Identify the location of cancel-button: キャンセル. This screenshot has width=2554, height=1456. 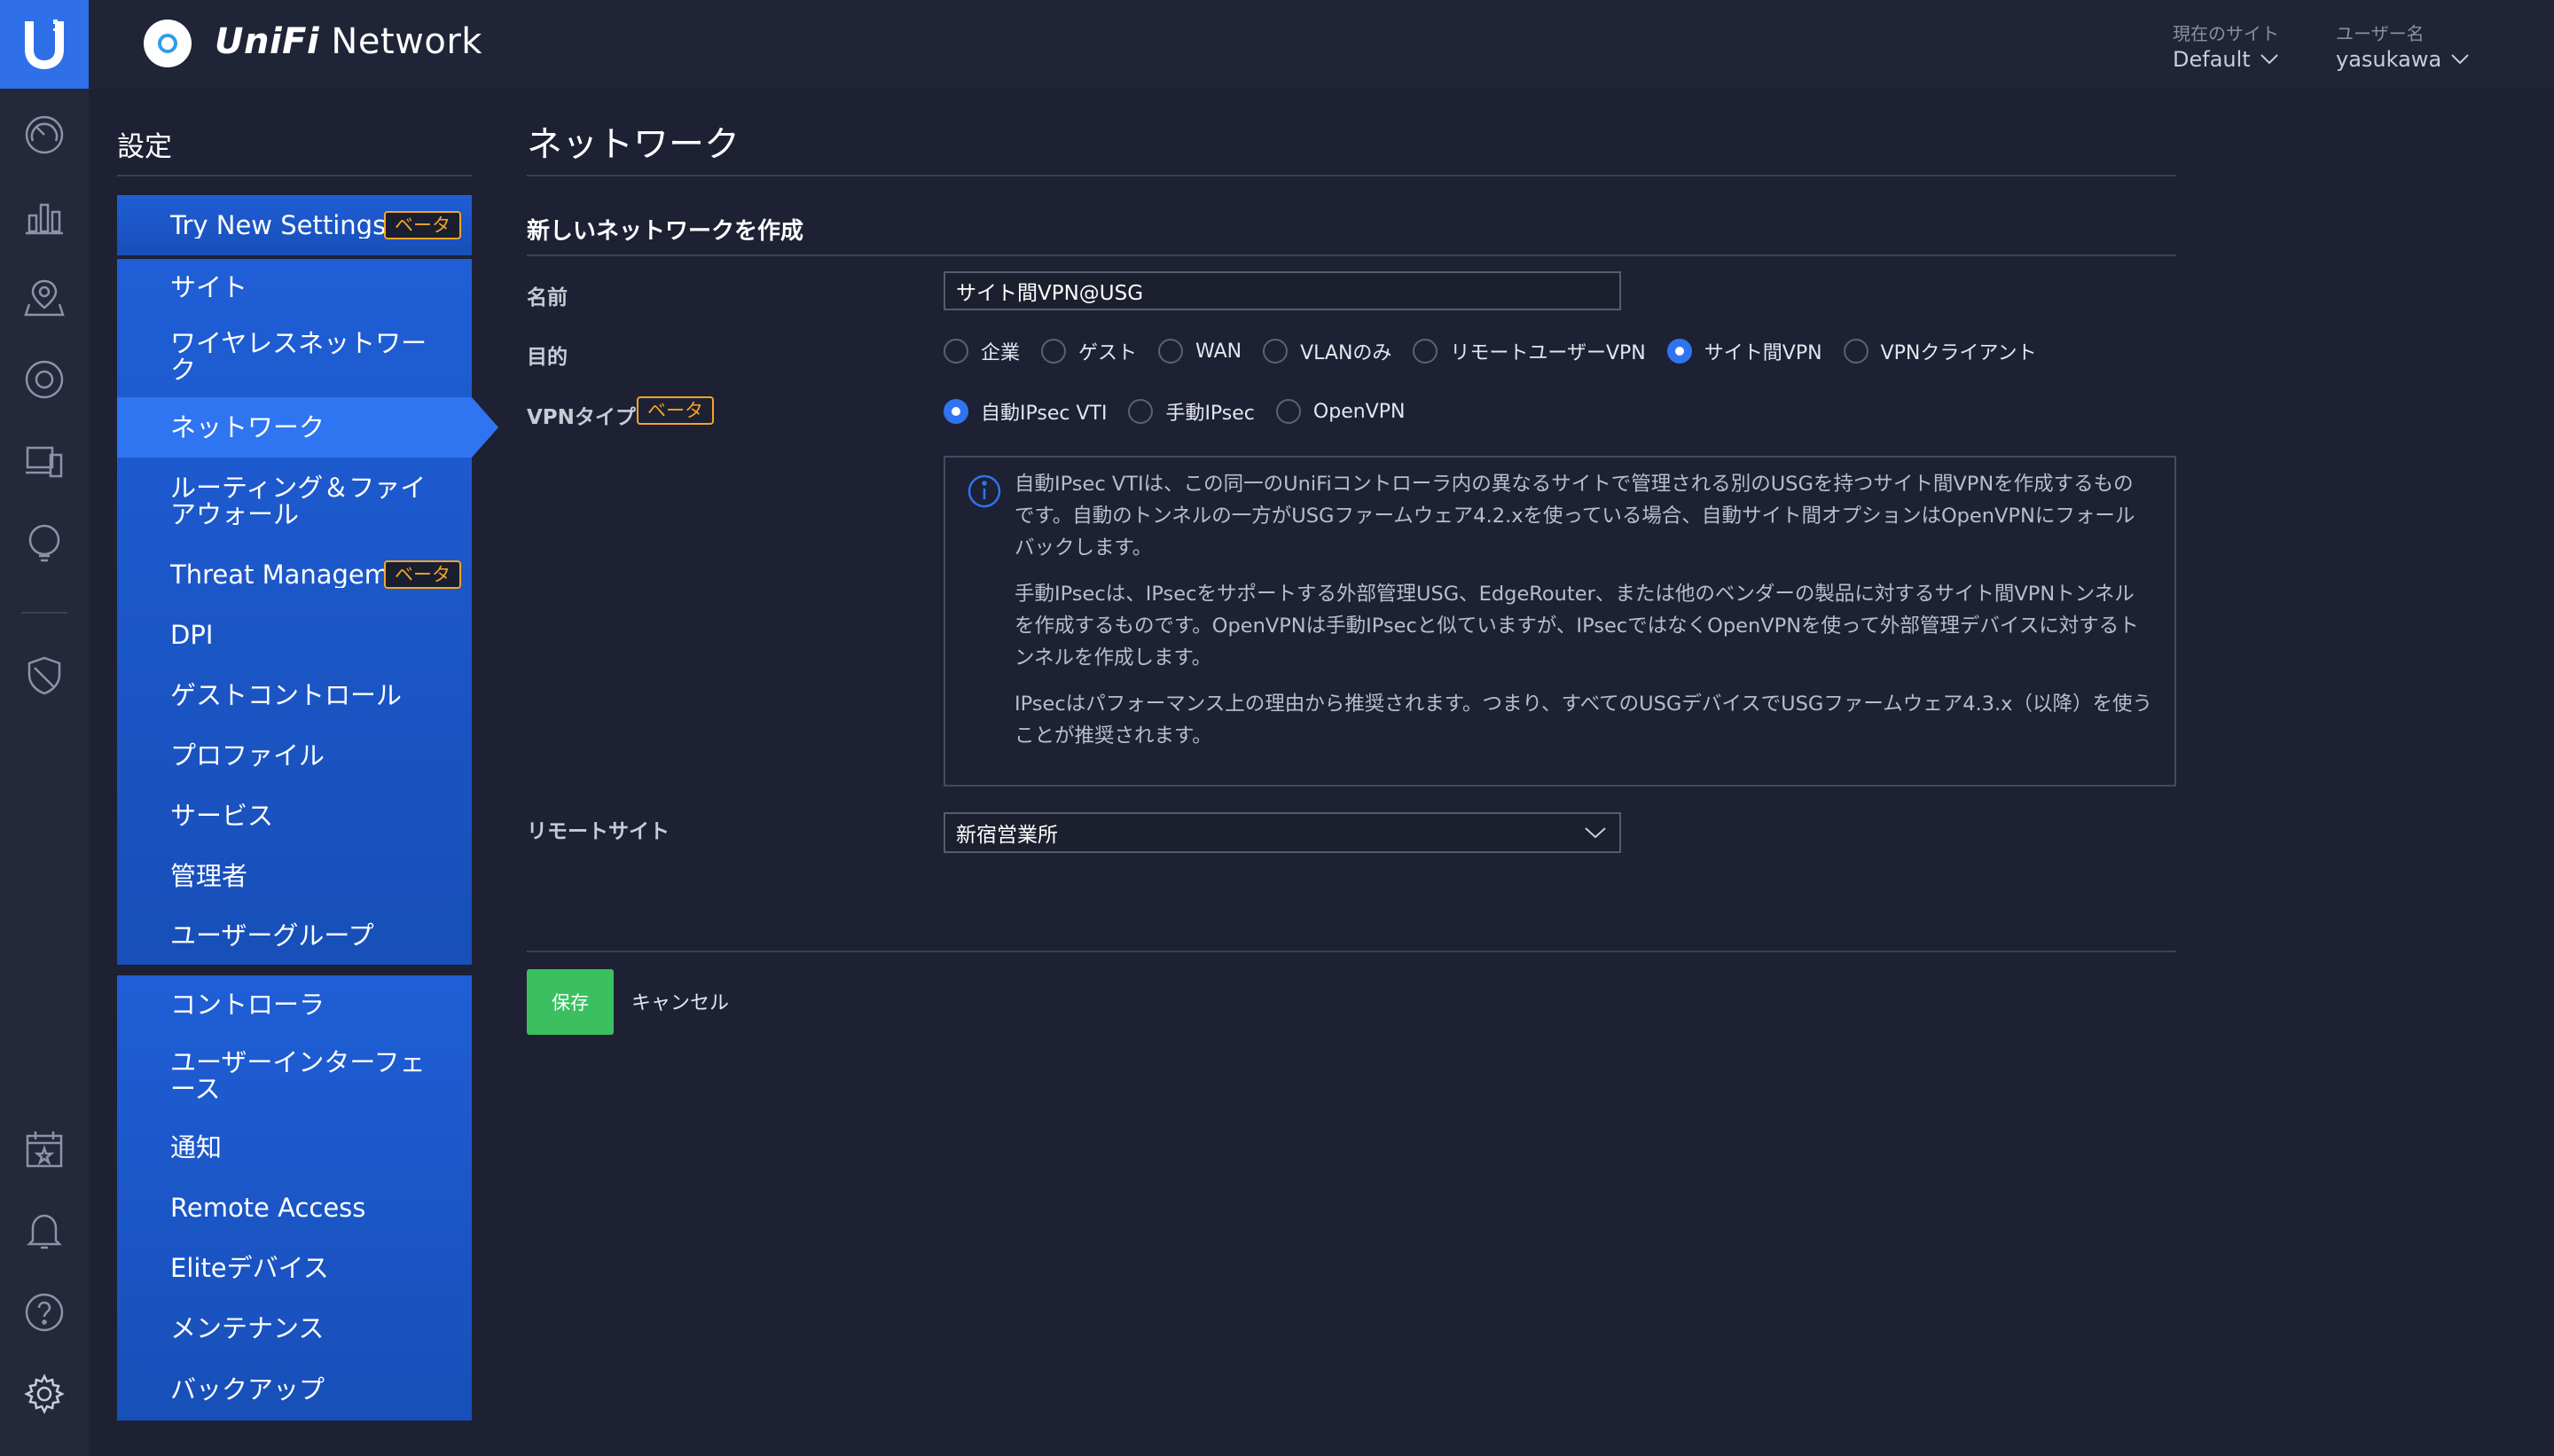
(680, 1001).